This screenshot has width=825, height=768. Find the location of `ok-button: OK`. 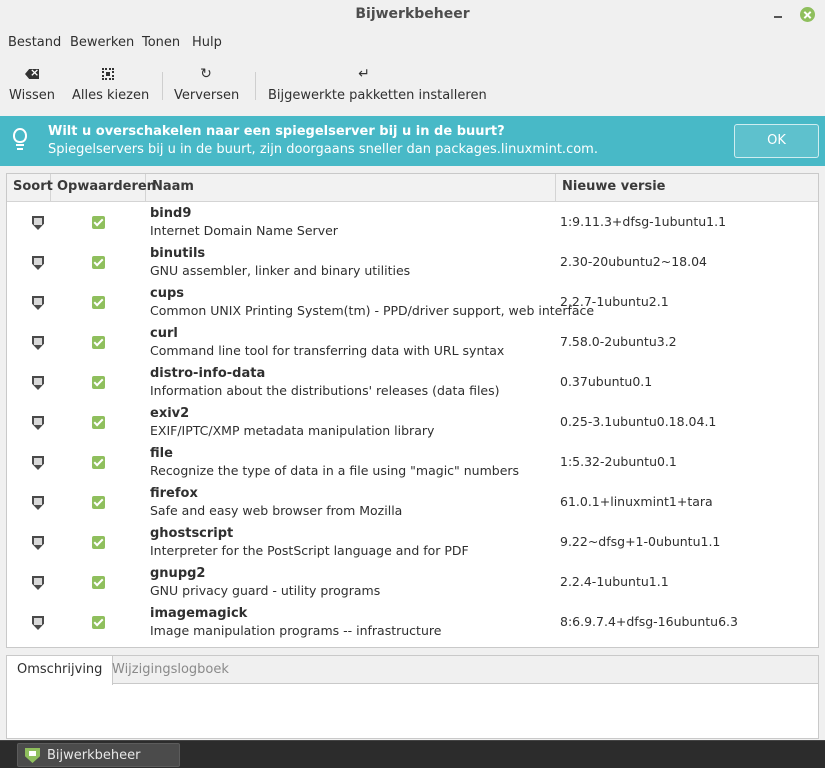

ok-button: OK is located at coordinates (776, 141).